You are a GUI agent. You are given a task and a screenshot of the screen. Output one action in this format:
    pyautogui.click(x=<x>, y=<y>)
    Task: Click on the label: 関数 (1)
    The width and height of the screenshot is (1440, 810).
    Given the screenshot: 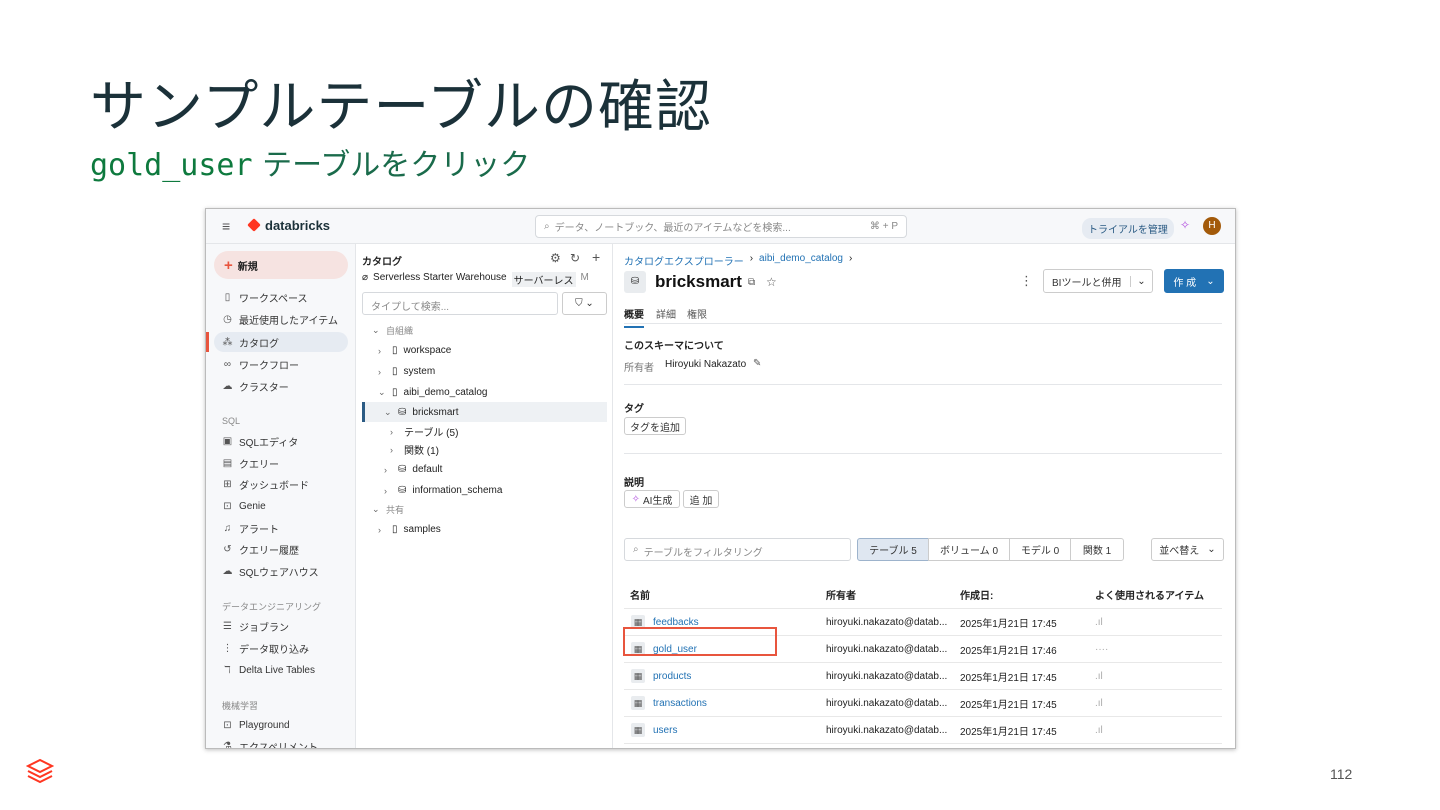 What is the action you would take?
    pyautogui.click(x=421, y=451)
    